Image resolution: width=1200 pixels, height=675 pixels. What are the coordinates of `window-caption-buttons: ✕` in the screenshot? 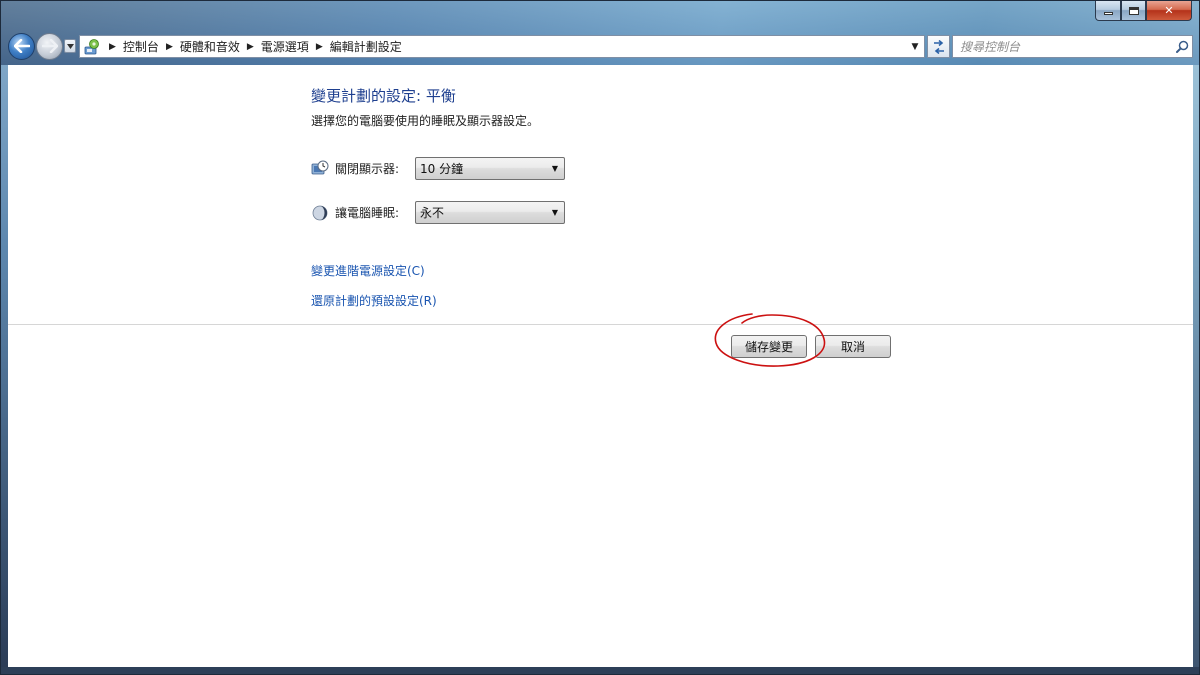 It's located at (1143, 11).